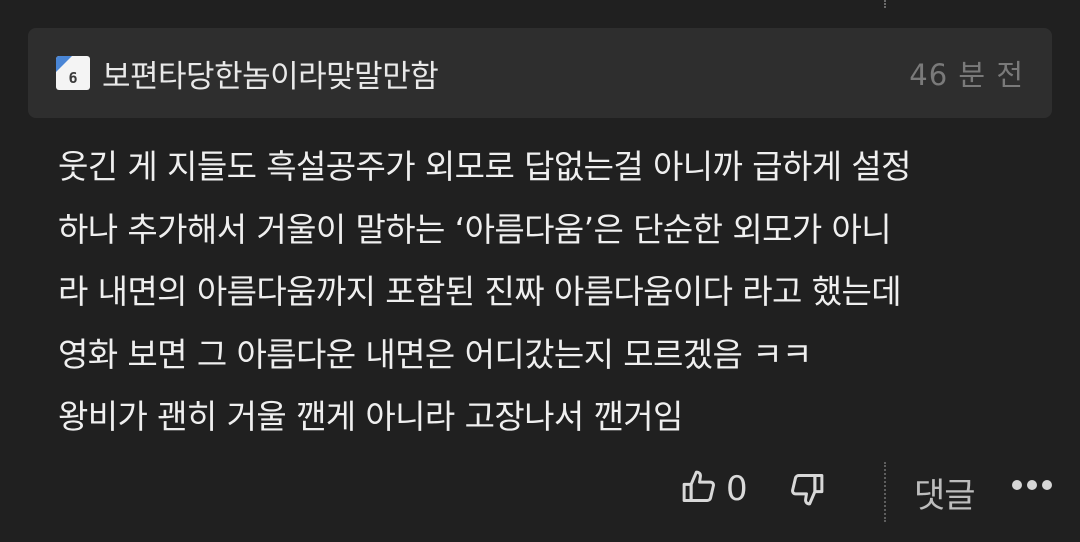  I want to click on comment-line: 하나 추가해서 거울이 말하는 ‘아름다움’은 단순한 외모가 아니, so click(475, 229).